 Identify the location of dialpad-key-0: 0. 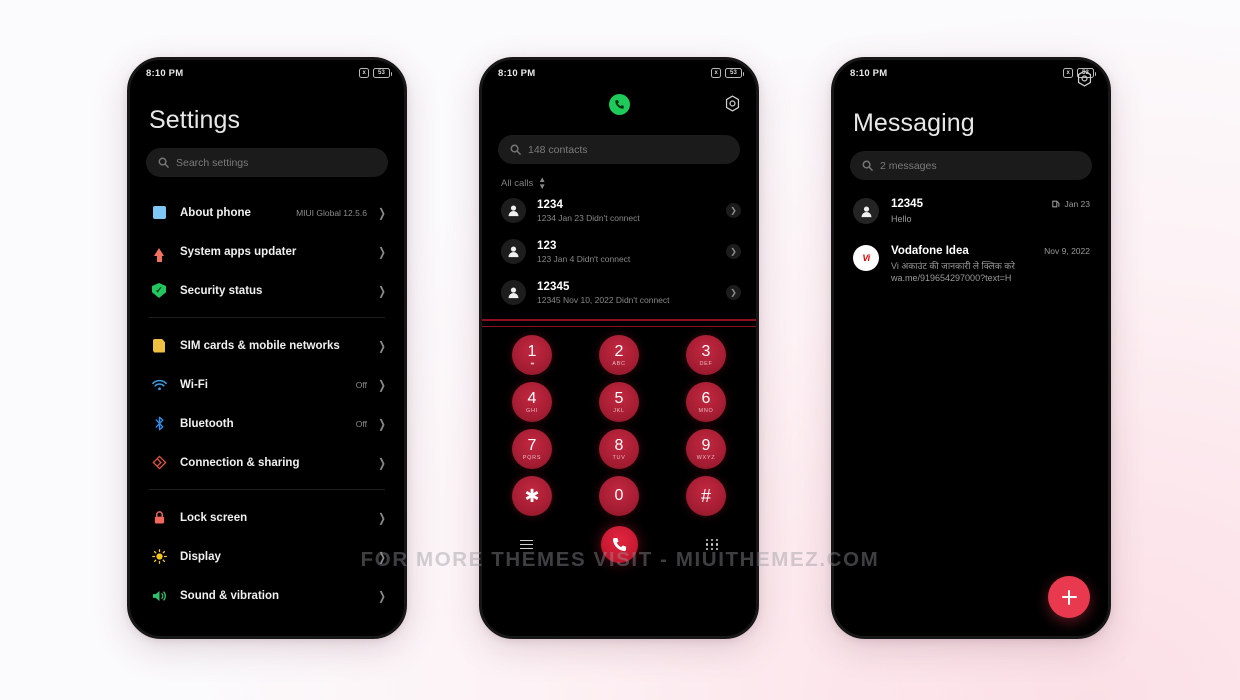
(619, 496).